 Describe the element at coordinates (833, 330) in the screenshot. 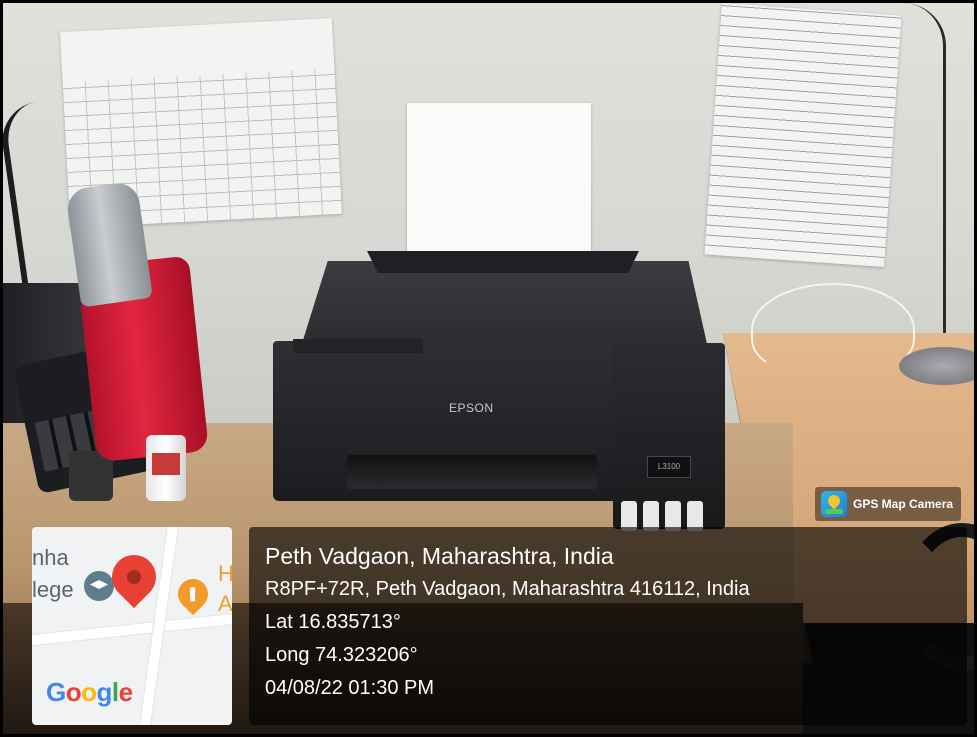

I see `usb-cable` at that location.